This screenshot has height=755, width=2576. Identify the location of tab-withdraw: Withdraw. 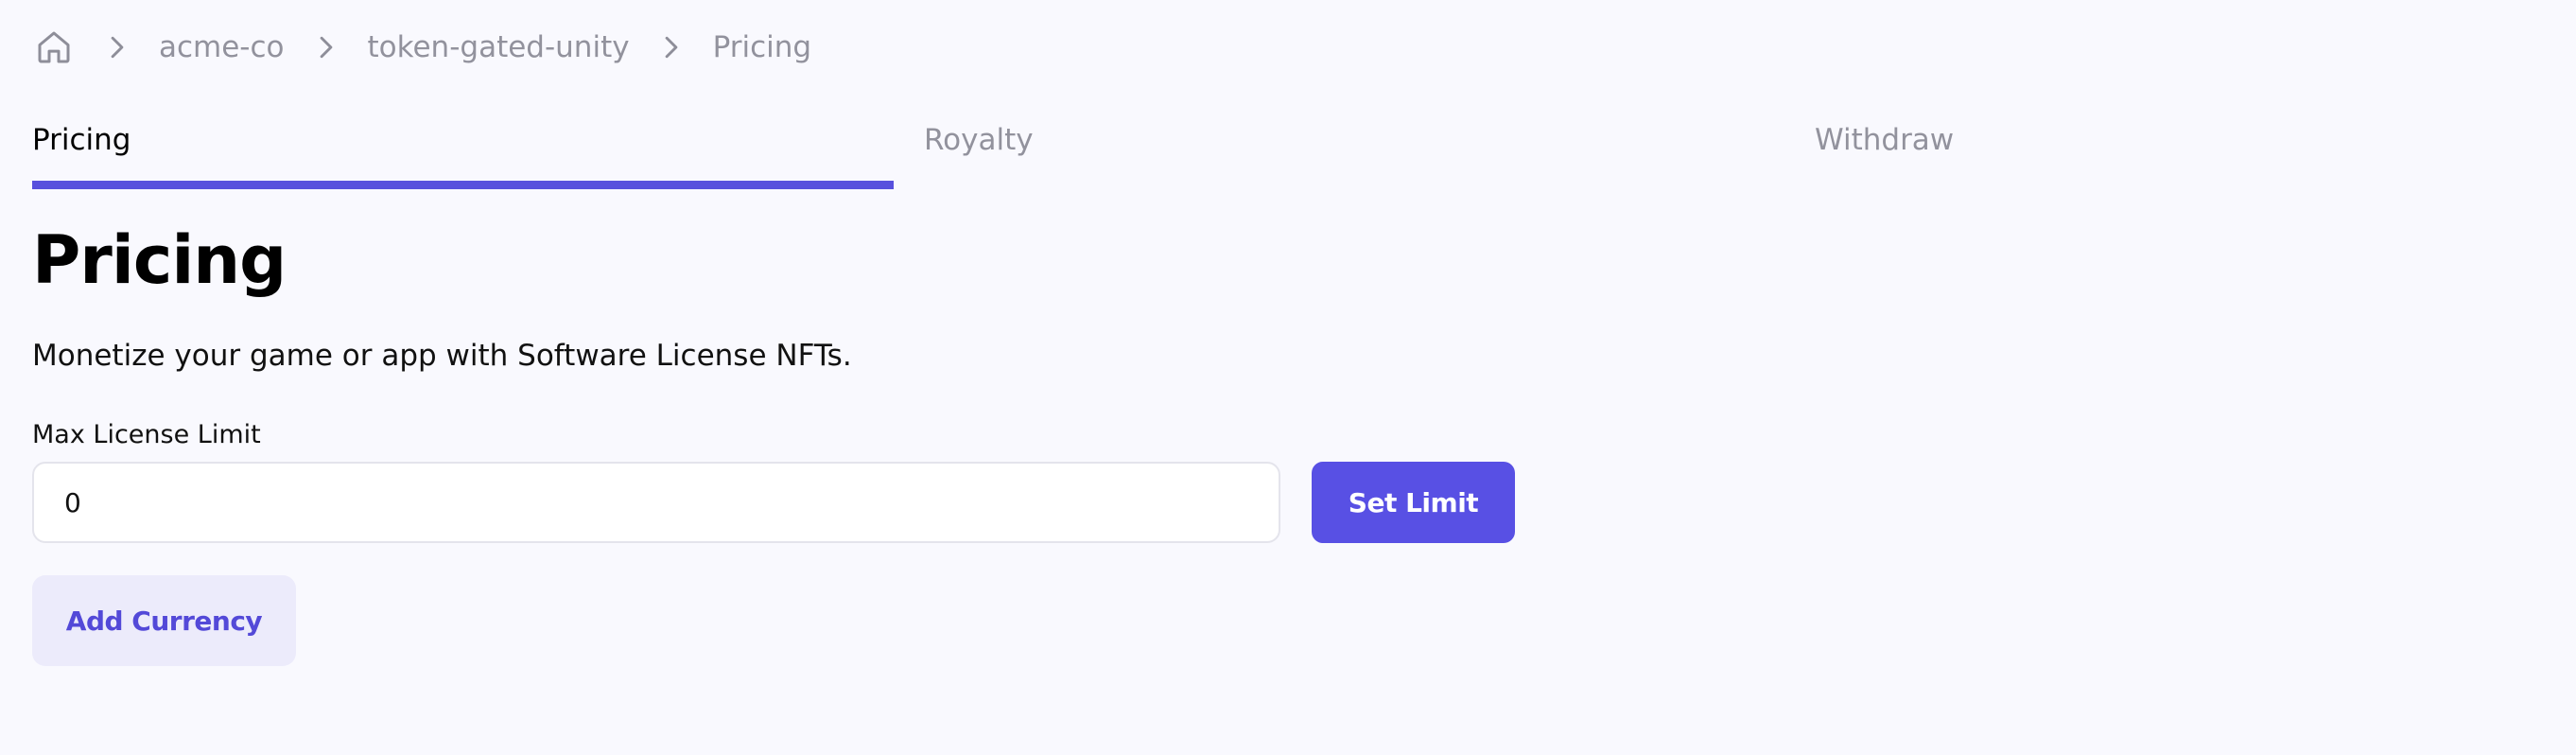
(1884, 156).